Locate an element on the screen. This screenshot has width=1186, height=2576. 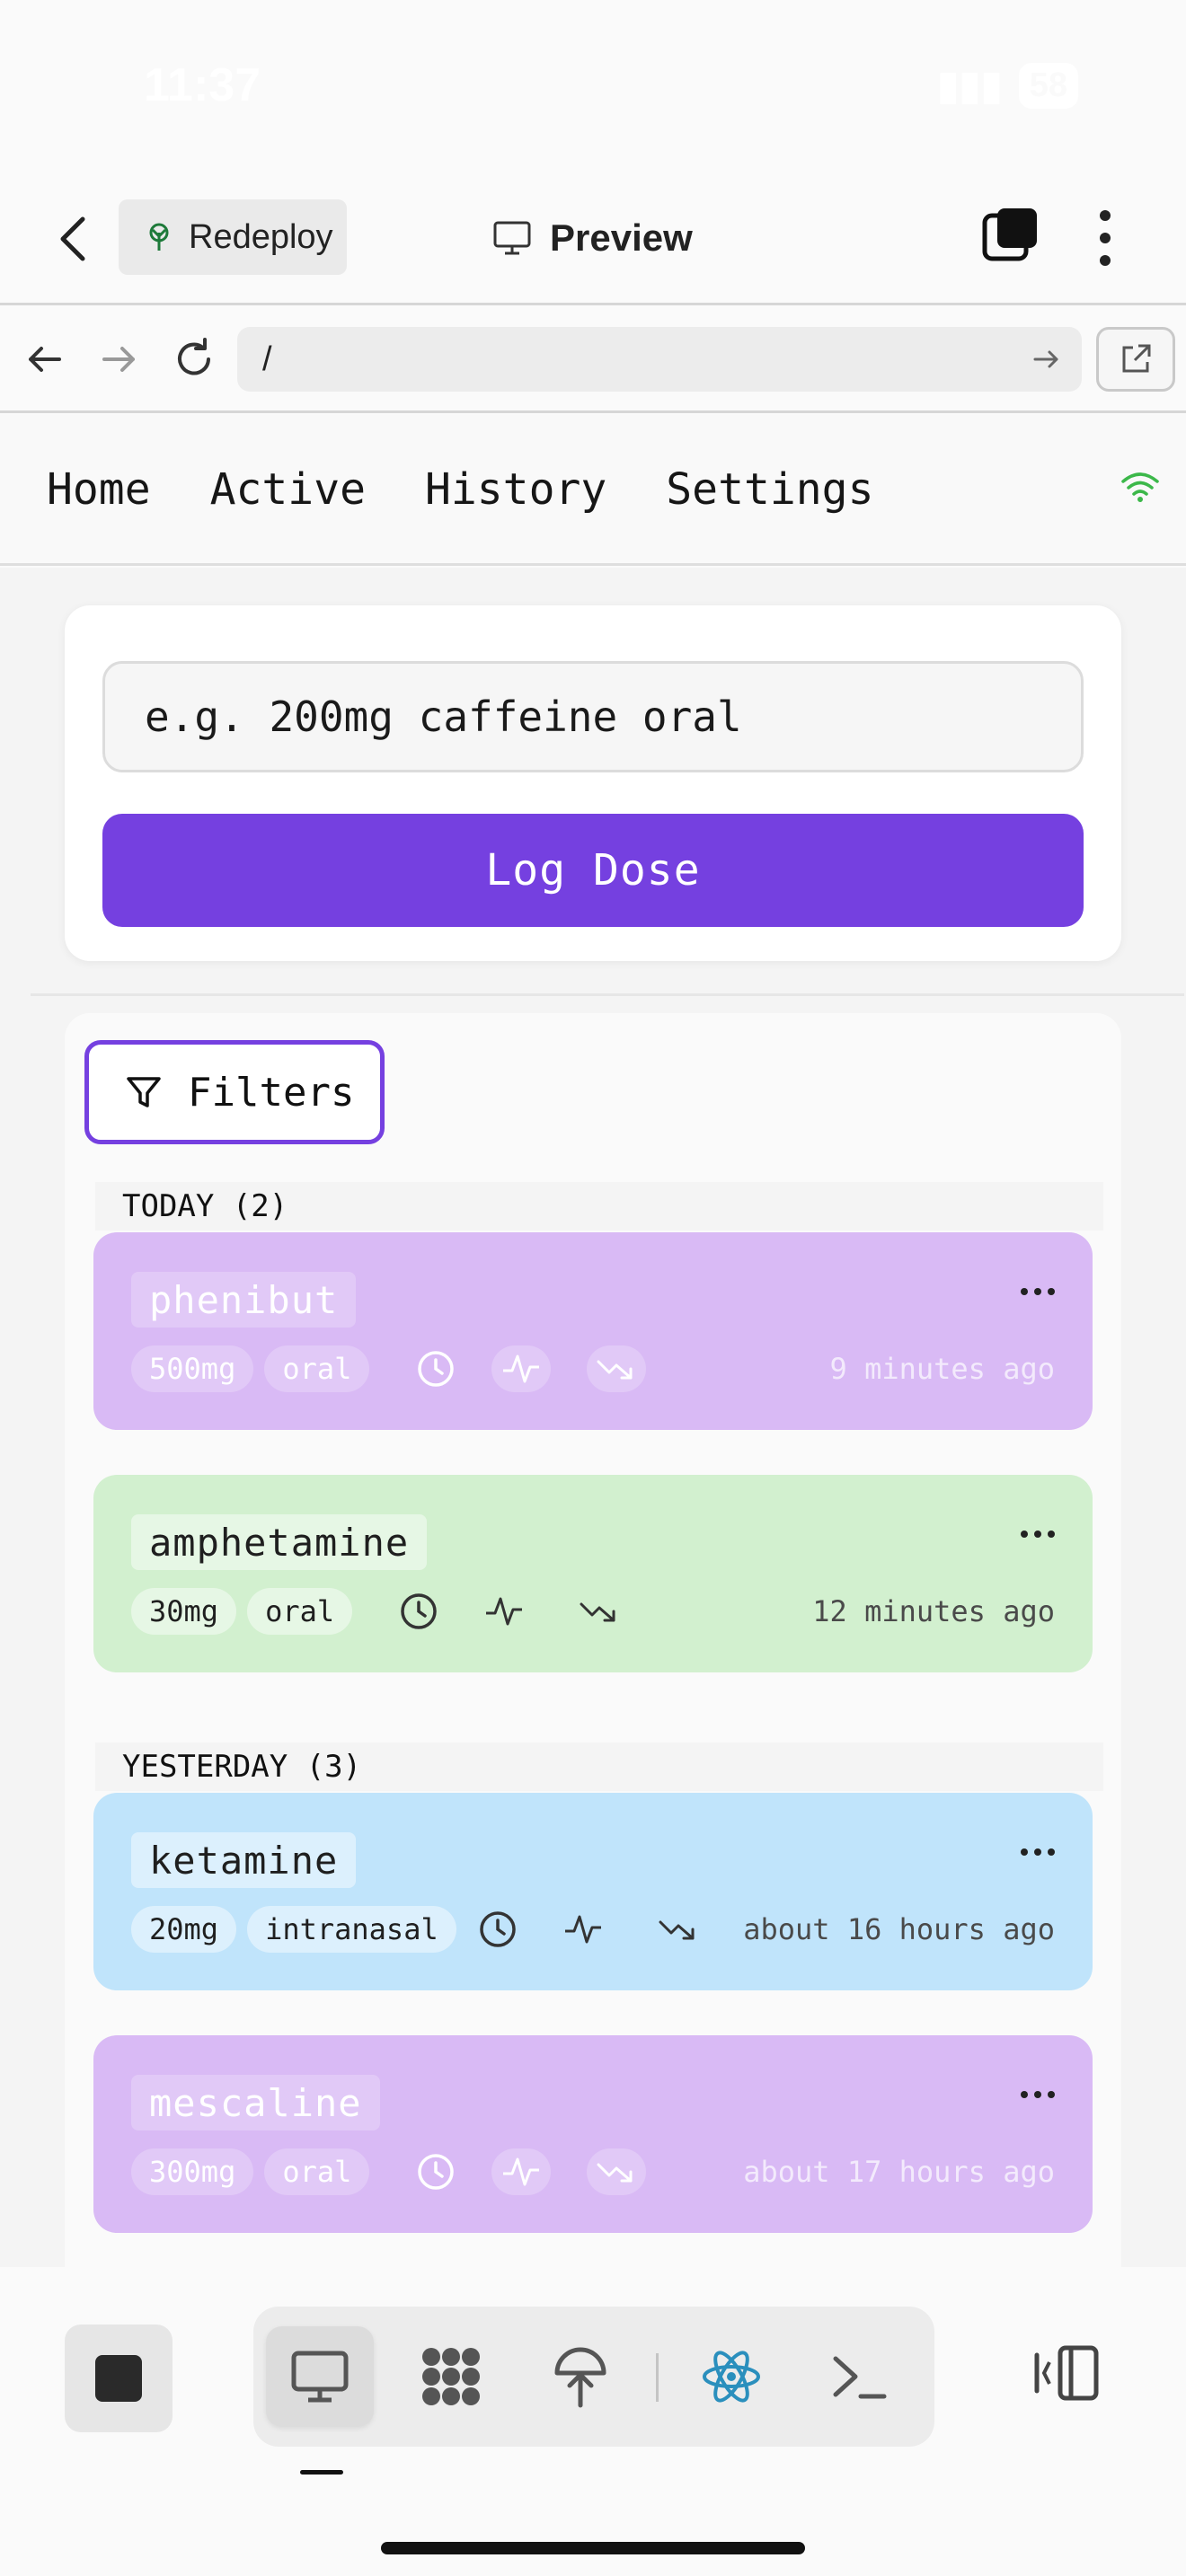
tabs-icon is located at coordinates (1010, 235).